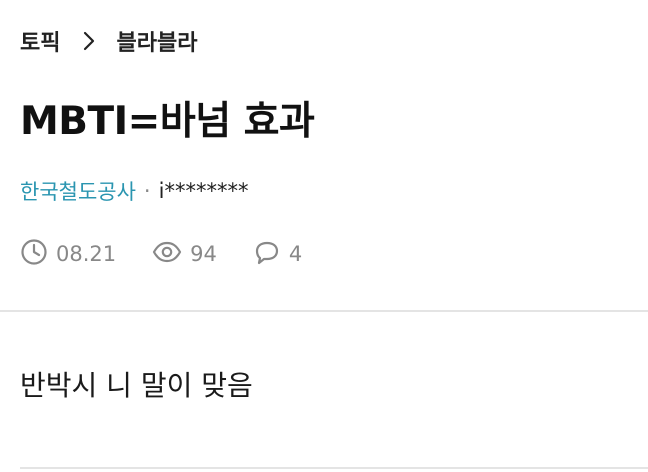 This screenshot has height=472, width=648. Describe the element at coordinates (271, 254) in the screenshot. I see `comment-bubble-icon` at that location.